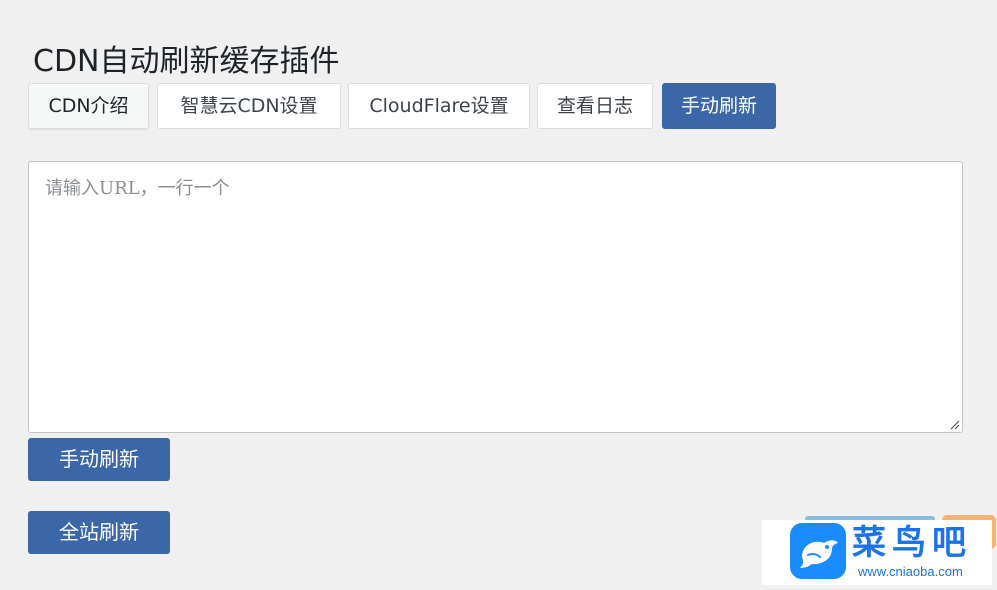 This screenshot has width=997, height=590. What do you see at coordinates (99, 459) in the screenshot?
I see `manual-refresh-button: 手动刷新` at bounding box center [99, 459].